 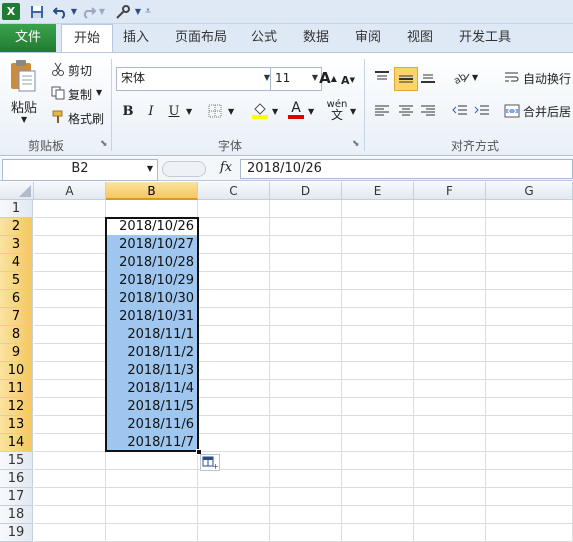 What do you see at coordinates (16, 281) in the screenshot?
I see `row-header: 5` at bounding box center [16, 281].